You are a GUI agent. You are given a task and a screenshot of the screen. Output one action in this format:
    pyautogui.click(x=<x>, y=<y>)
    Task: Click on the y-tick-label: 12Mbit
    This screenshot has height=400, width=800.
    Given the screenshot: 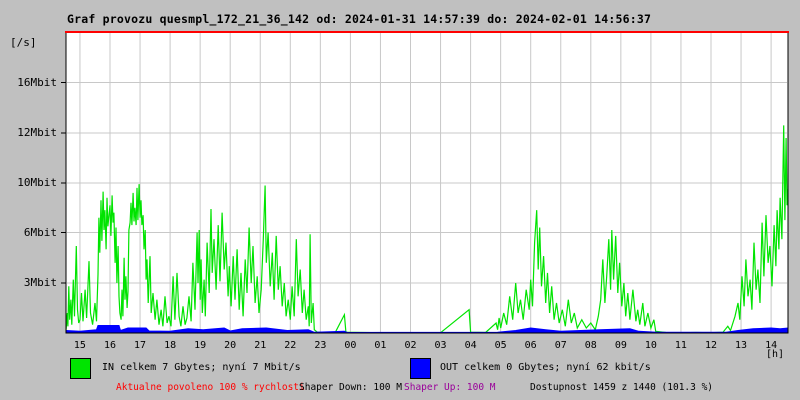 What is the action you would take?
    pyautogui.click(x=37, y=132)
    